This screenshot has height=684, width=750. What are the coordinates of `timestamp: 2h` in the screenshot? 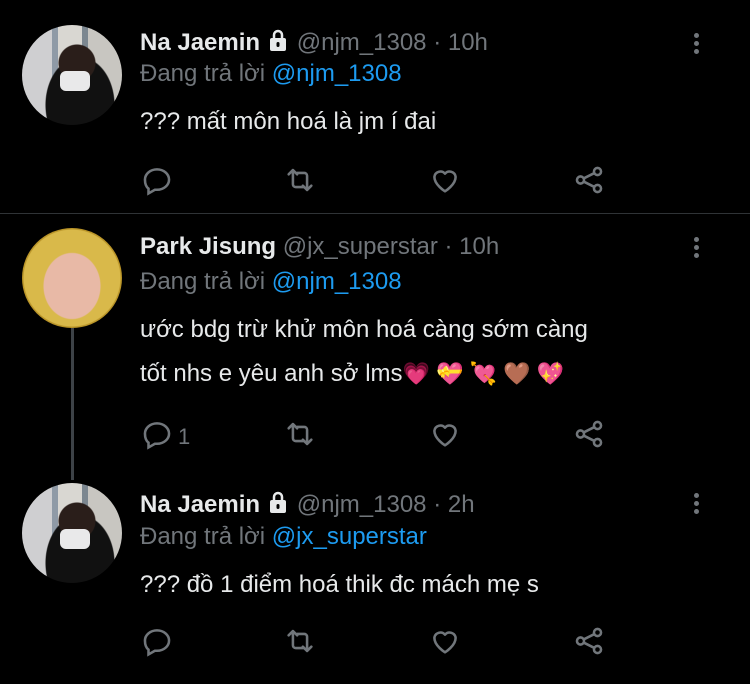 It's located at (461, 504).